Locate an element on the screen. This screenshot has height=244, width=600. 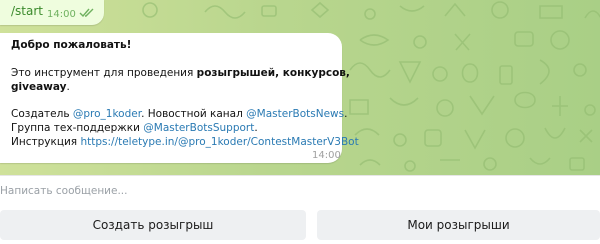
support-line: Группа тех-поддержки @MasterBotsSupport. is located at coordinates (134, 128).